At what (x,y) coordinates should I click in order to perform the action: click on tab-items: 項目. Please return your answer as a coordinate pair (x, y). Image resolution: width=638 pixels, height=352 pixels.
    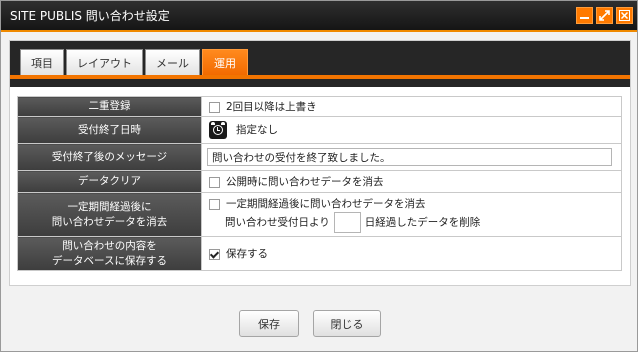
    Looking at the image, I should click on (42, 62).